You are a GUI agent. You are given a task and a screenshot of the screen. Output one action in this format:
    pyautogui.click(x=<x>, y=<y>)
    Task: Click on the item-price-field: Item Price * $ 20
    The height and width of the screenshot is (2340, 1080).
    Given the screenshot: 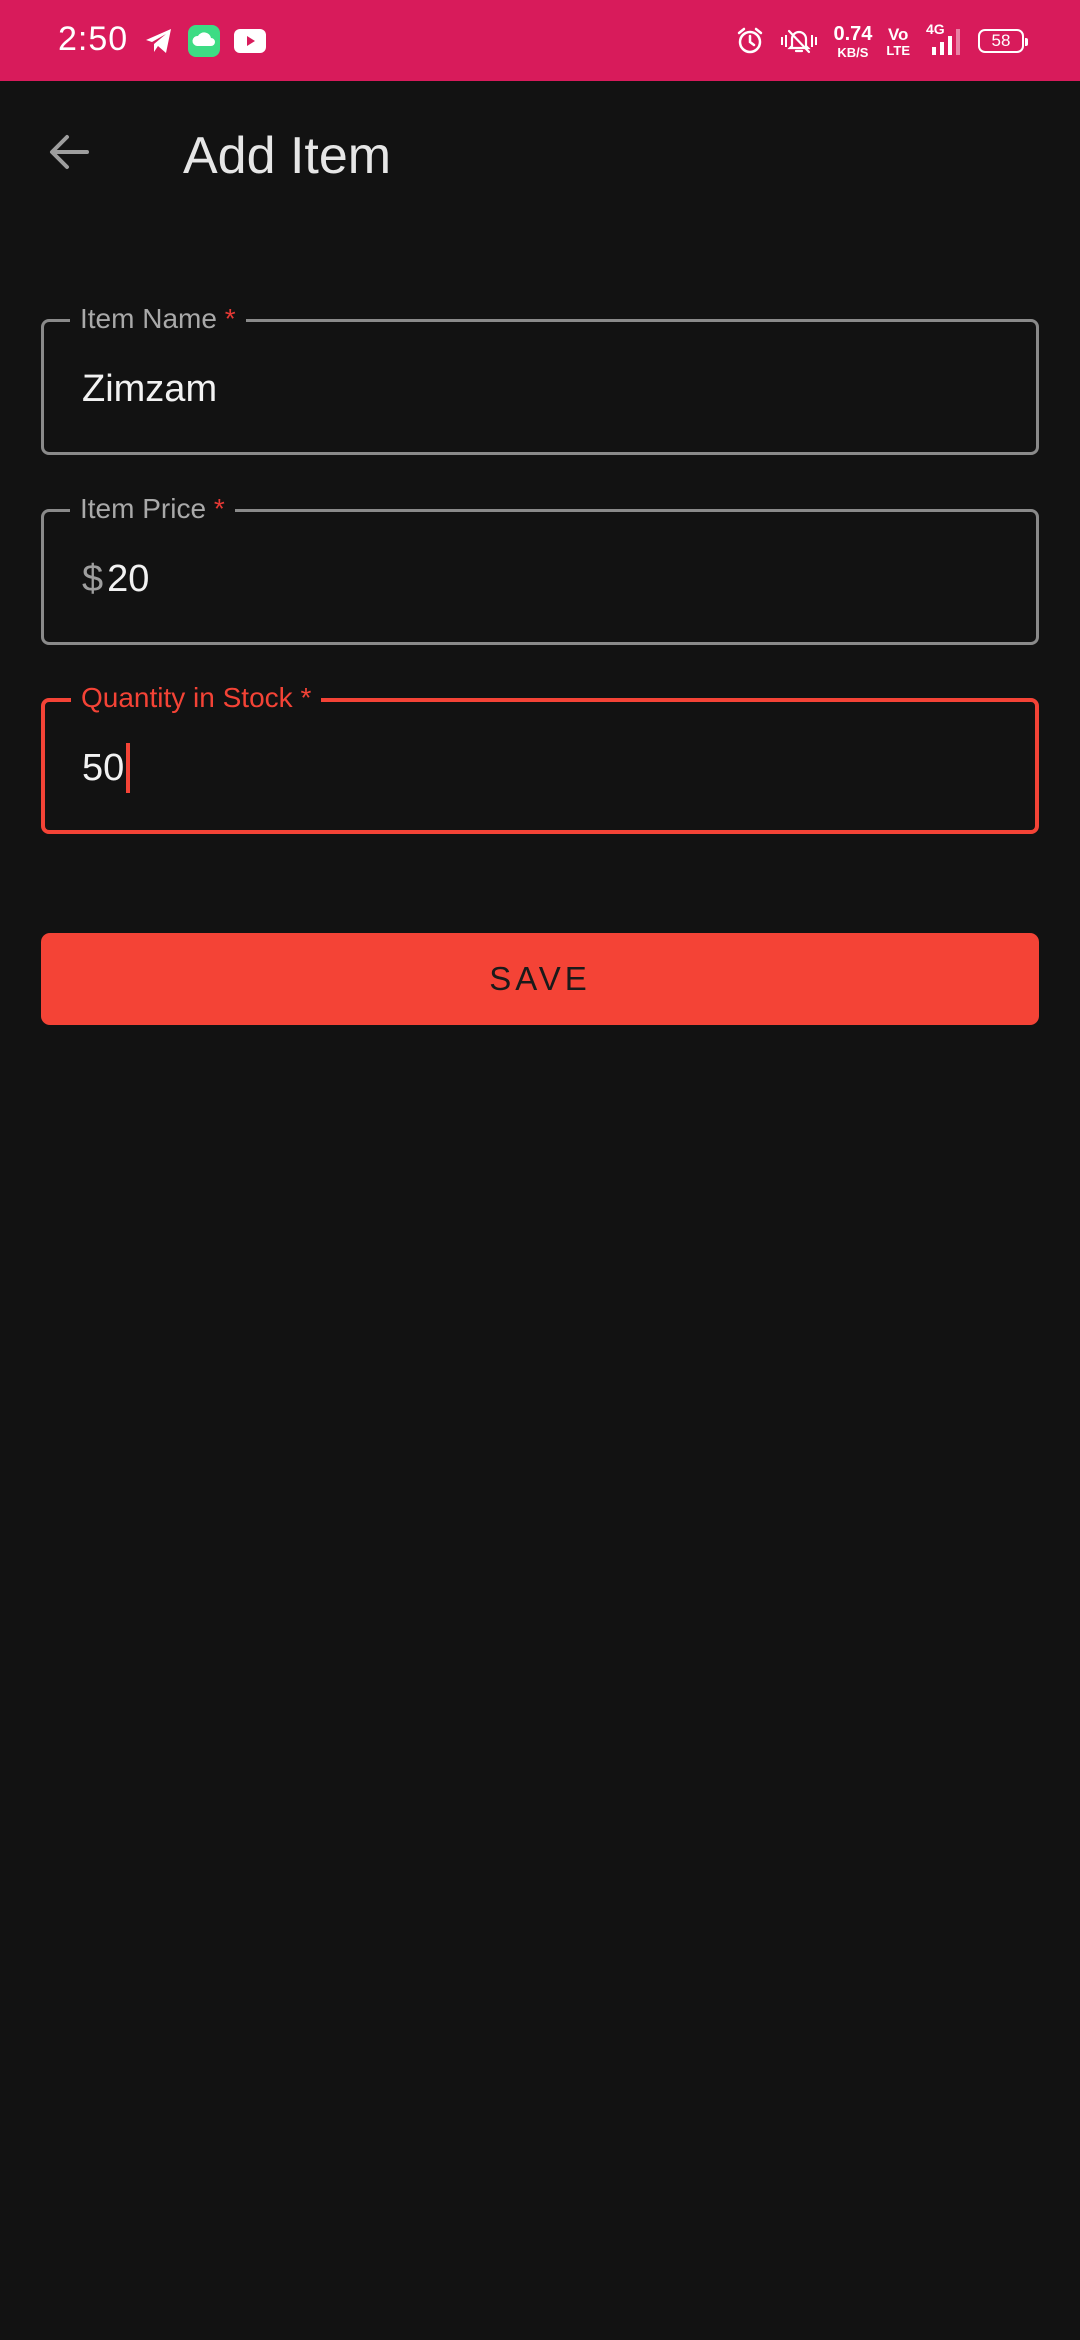 What is the action you would take?
    pyautogui.click(x=540, y=567)
    